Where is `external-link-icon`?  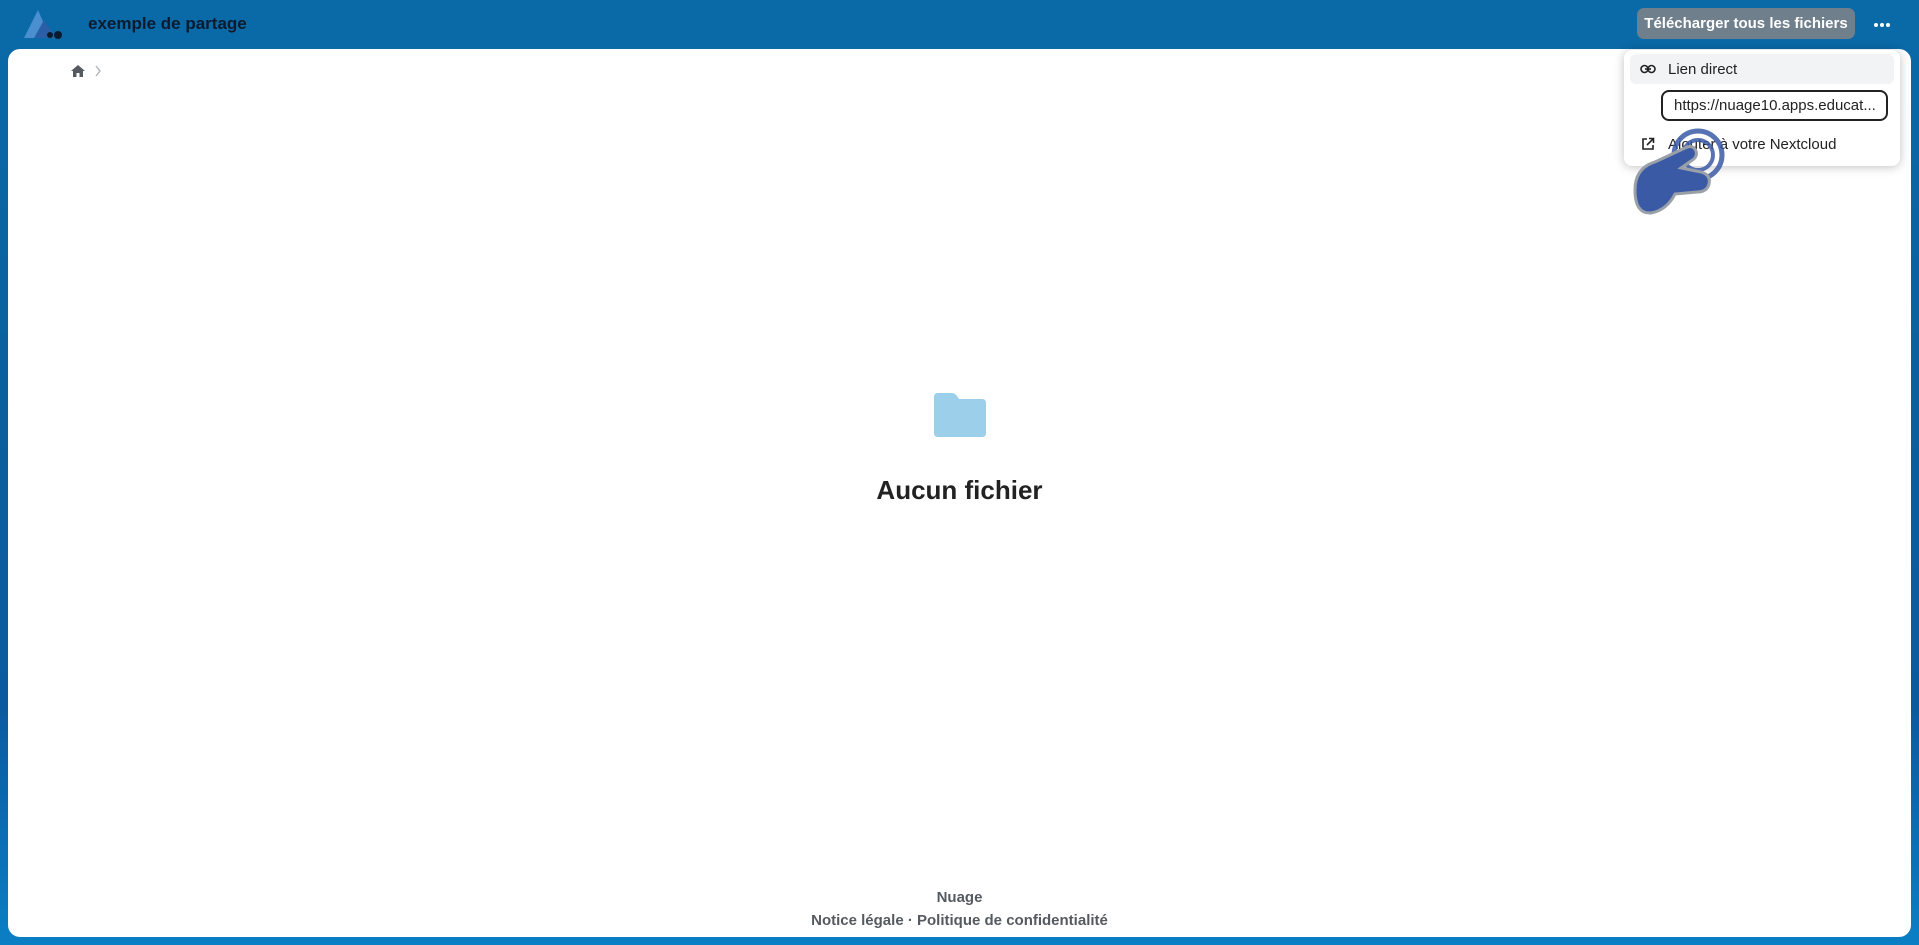 external-link-icon is located at coordinates (1648, 144).